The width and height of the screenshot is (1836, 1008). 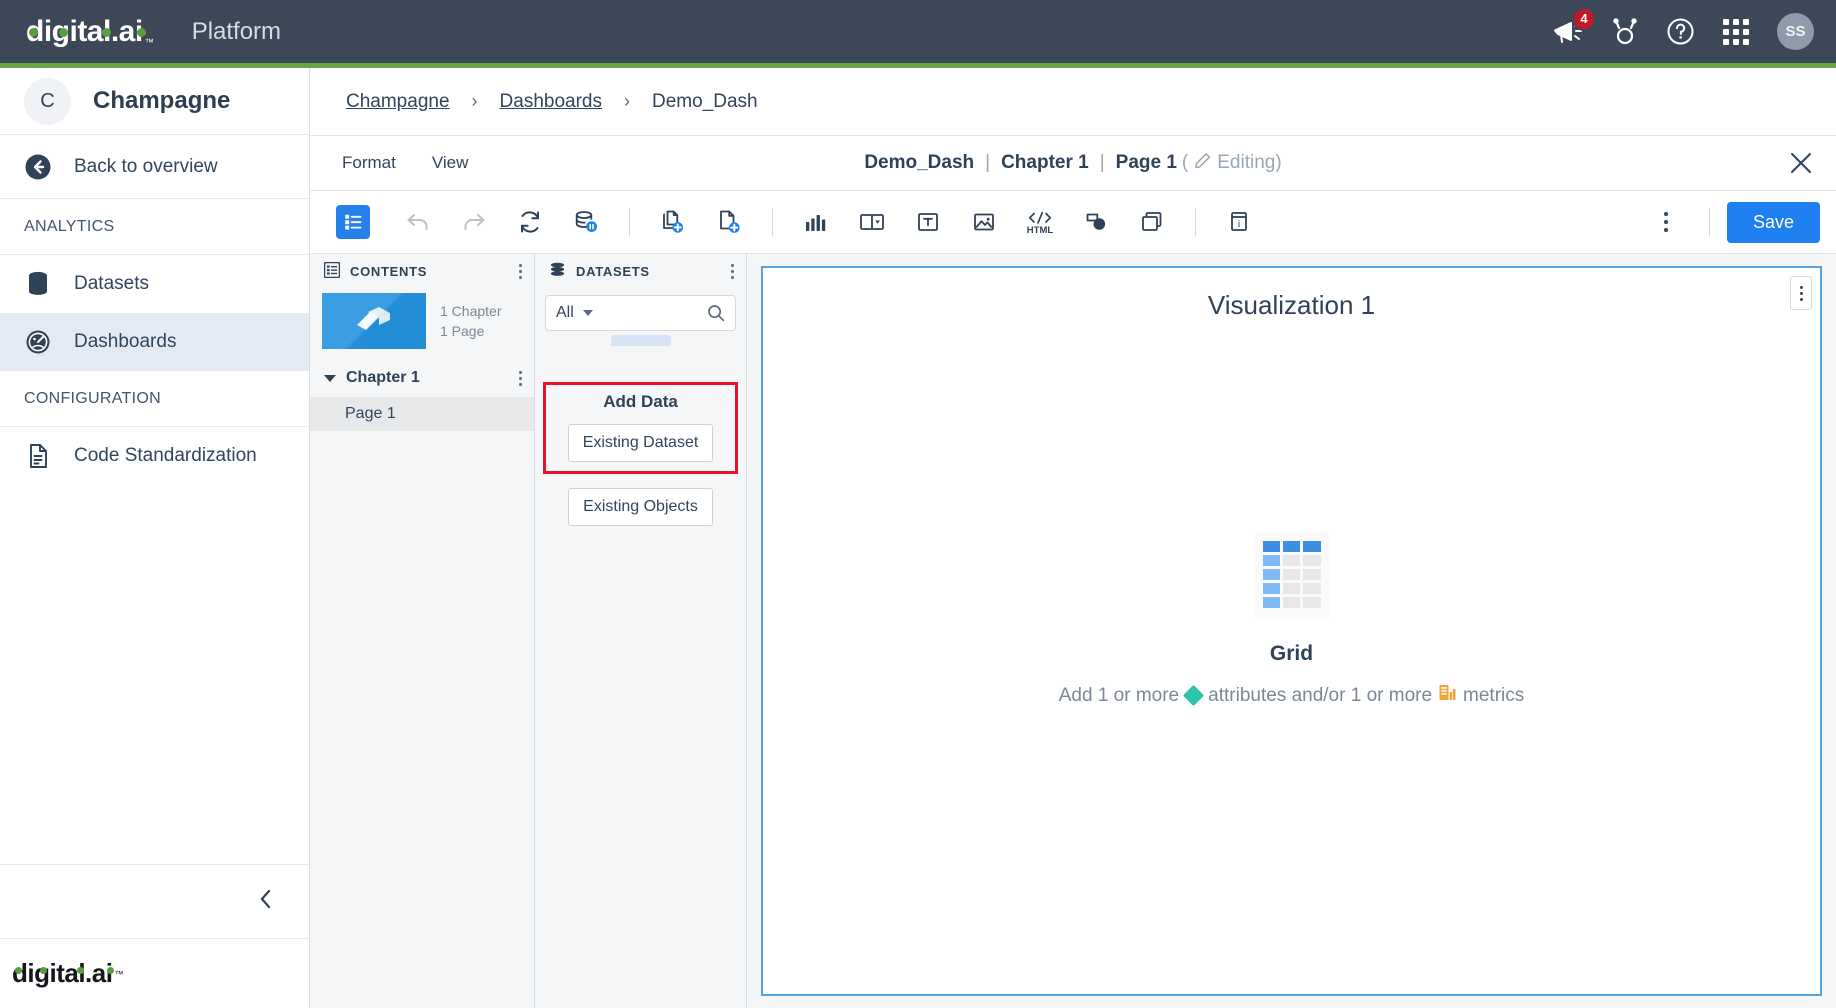 I want to click on sidebar-item-code-standardization: Code Standardization, so click(x=154, y=456).